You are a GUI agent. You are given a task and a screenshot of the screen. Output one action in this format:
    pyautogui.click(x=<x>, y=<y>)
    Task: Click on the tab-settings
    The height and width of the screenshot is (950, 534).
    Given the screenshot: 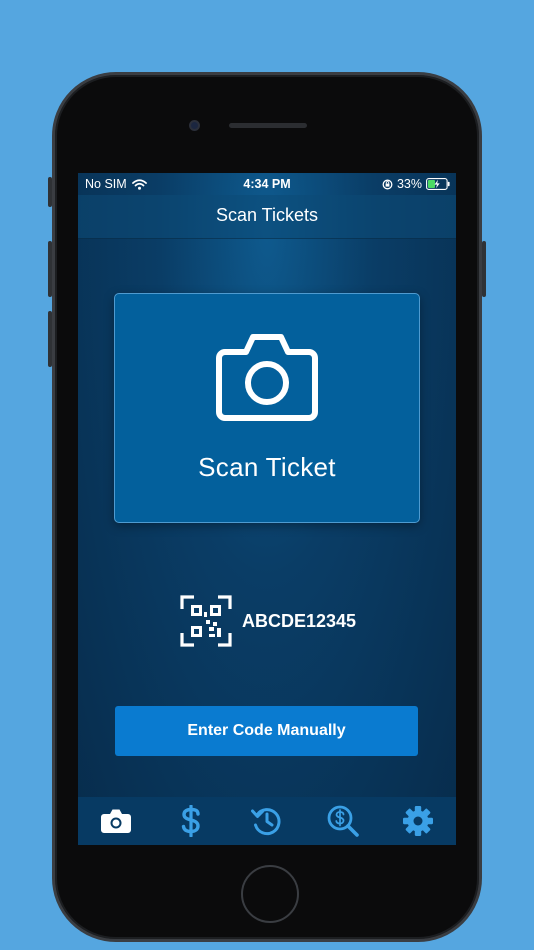 What is the action you would take?
    pyautogui.click(x=418, y=821)
    